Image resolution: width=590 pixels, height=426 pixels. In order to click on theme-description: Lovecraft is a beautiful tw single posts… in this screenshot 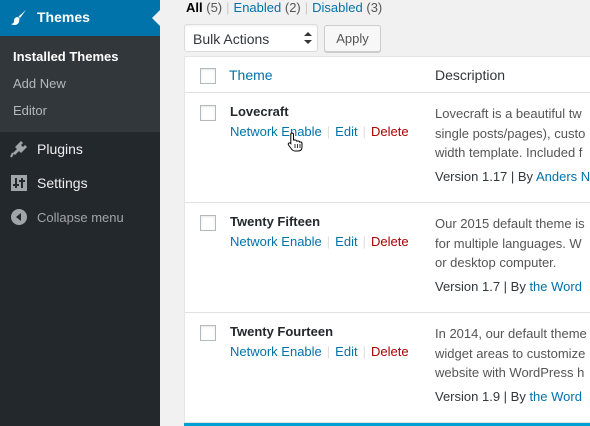, I will do `click(510, 133)`.